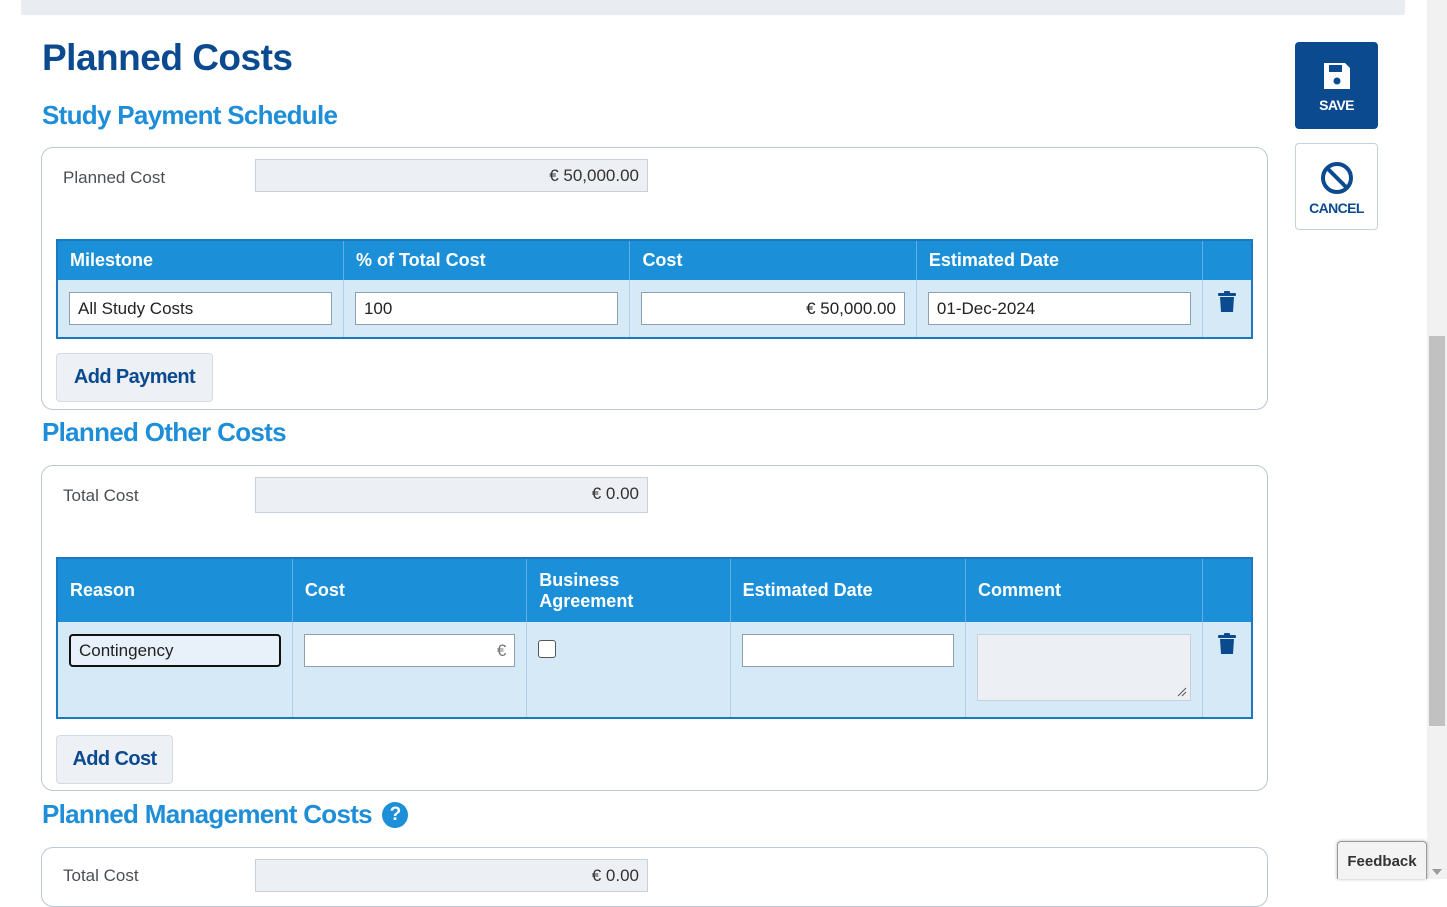 This screenshot has height=907, width=1447. Describe the element at coordinates (167, 57) in the screenshot. I see `page-title: Planned Costs` at that location.